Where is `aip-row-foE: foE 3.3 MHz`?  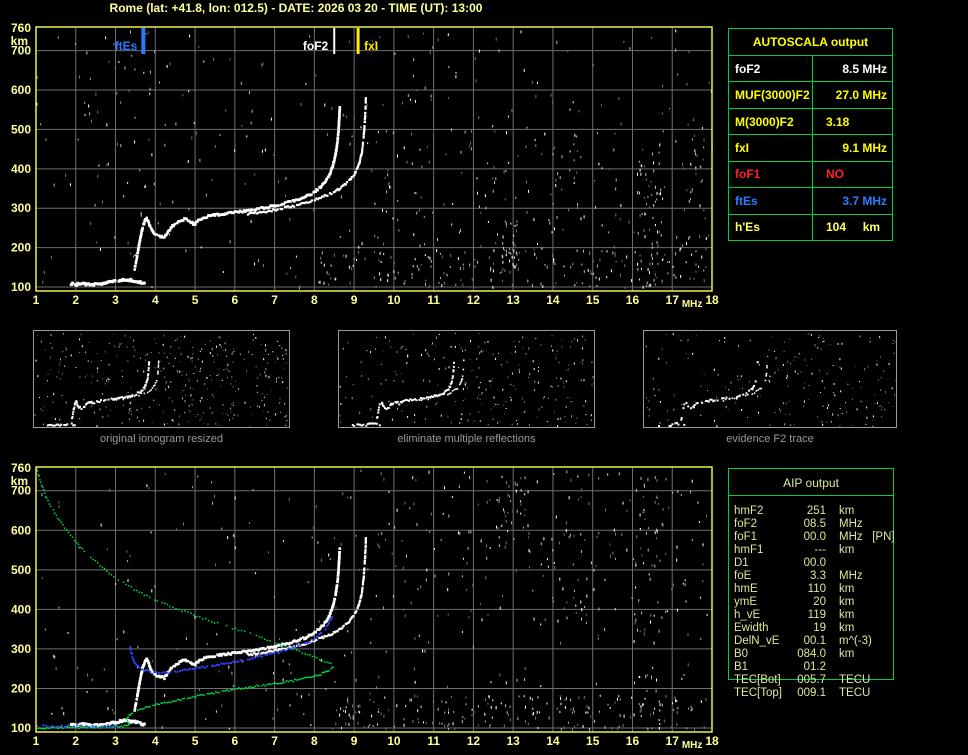
aip-row-foE: foE 3.3 MHz is located at coordinates (819, 576).